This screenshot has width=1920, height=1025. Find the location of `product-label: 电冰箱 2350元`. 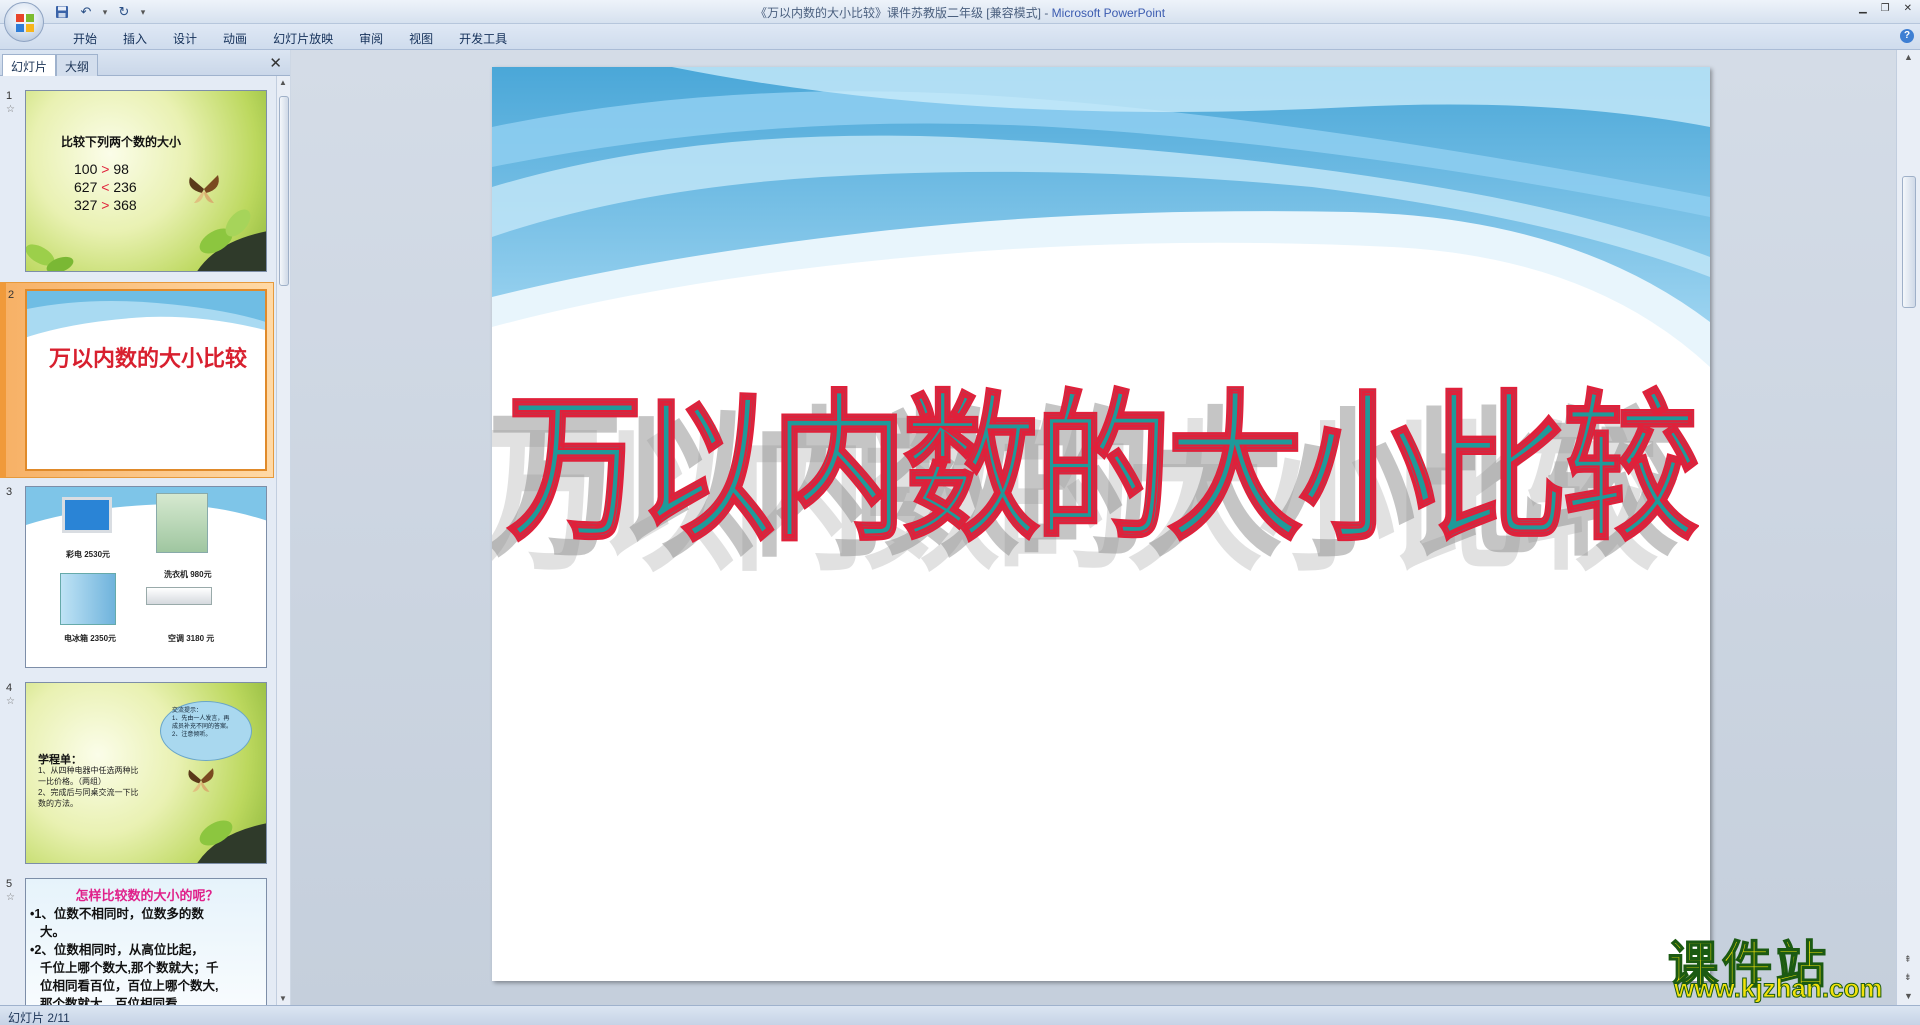

product-label: 电冰箱 2350元 is located at coordinates (90, 638).